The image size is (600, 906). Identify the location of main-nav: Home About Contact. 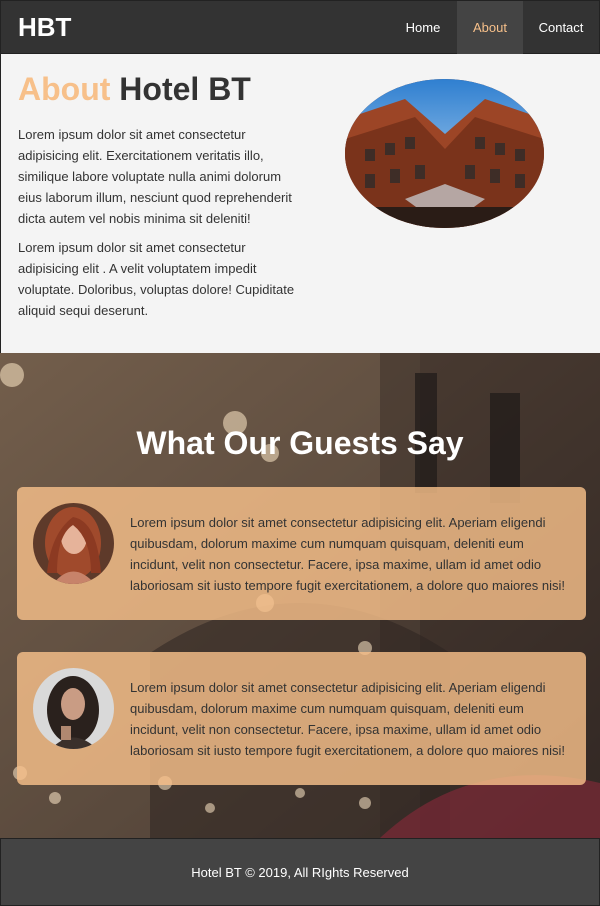
(494, 28).